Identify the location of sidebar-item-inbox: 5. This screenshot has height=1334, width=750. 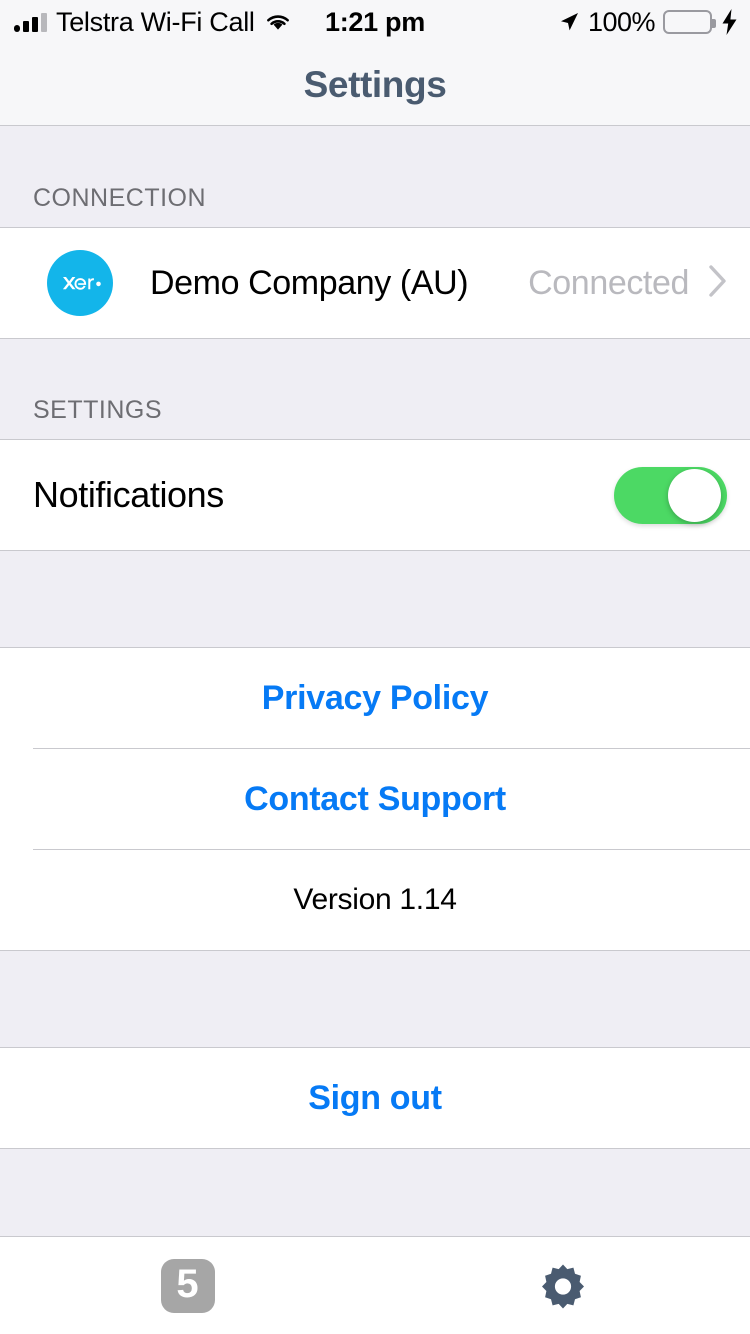
(187, 1285).